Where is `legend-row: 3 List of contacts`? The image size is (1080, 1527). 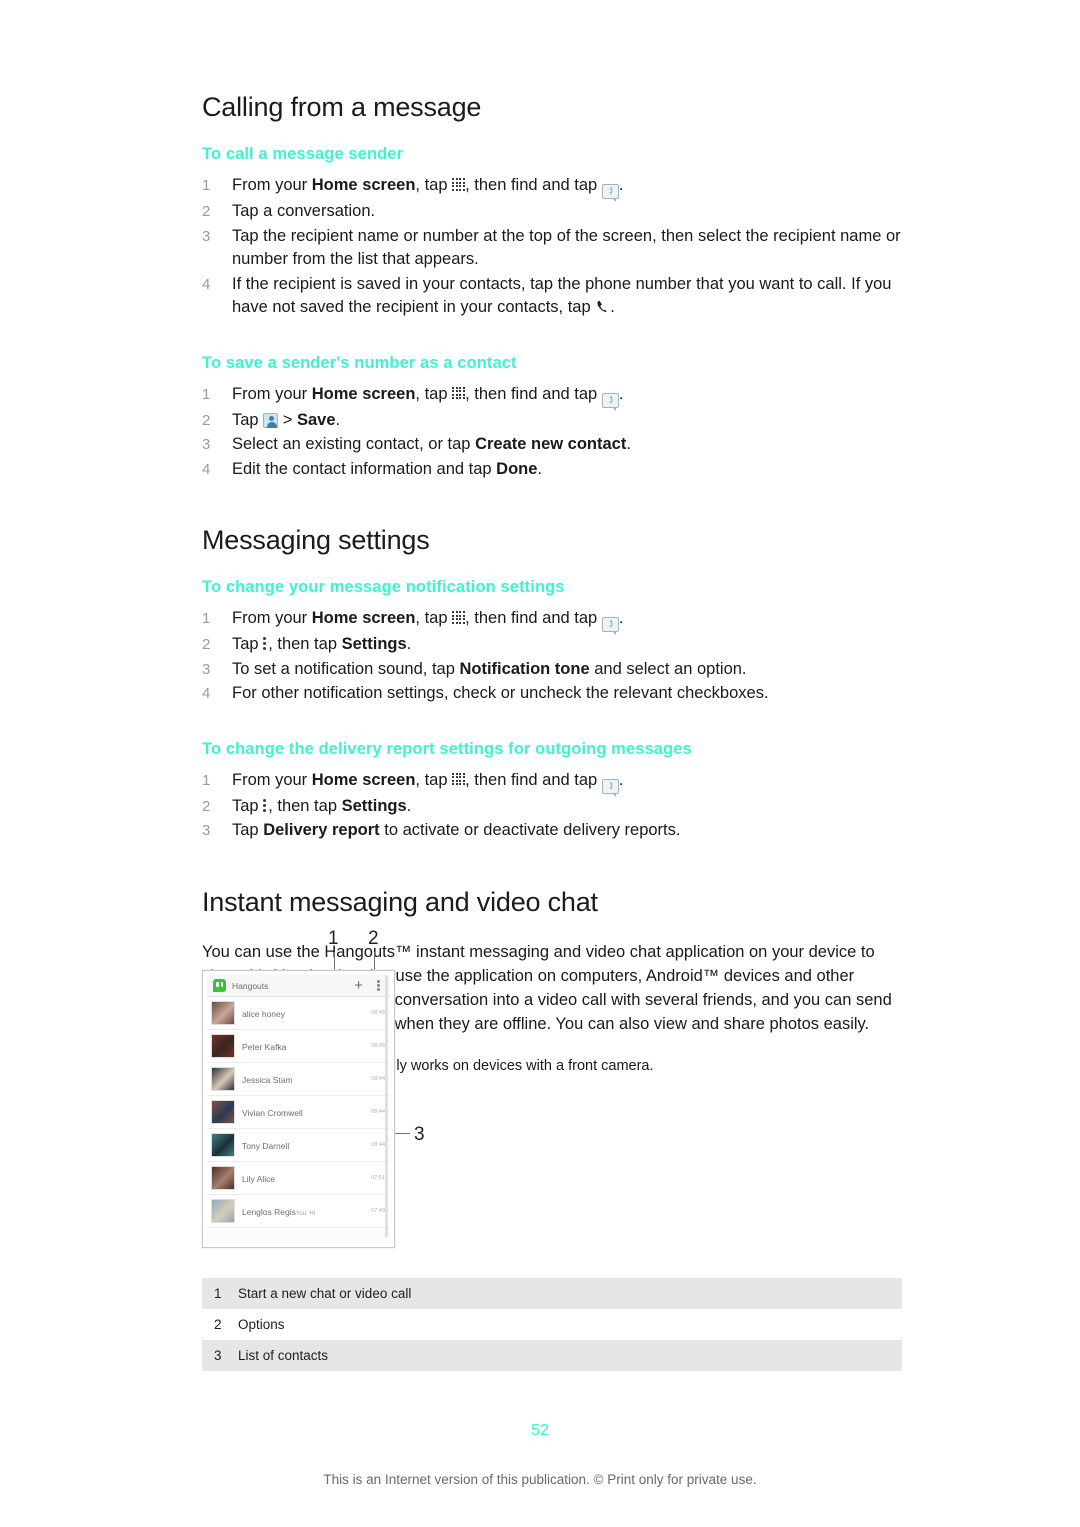
legend-row: 3 List of contacts is located at coordinates (552, 1355).